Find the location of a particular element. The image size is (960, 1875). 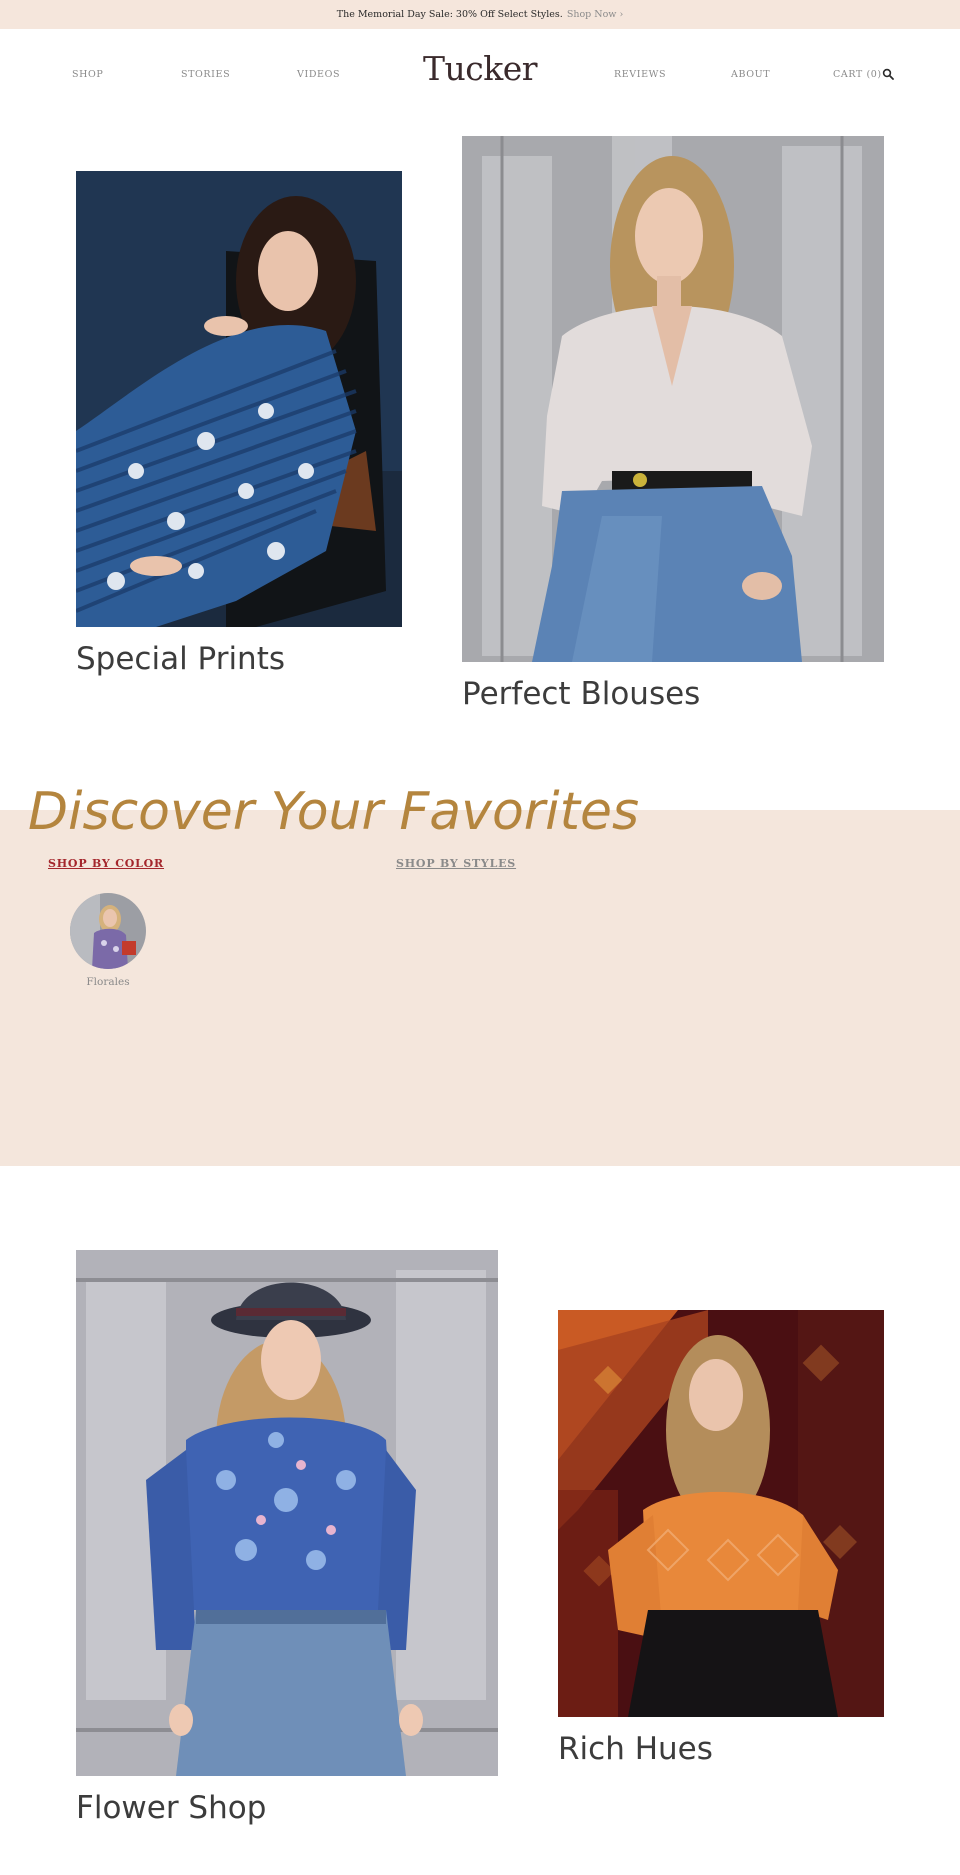

site-logo: Tucker is located at coordinates (480, 68).